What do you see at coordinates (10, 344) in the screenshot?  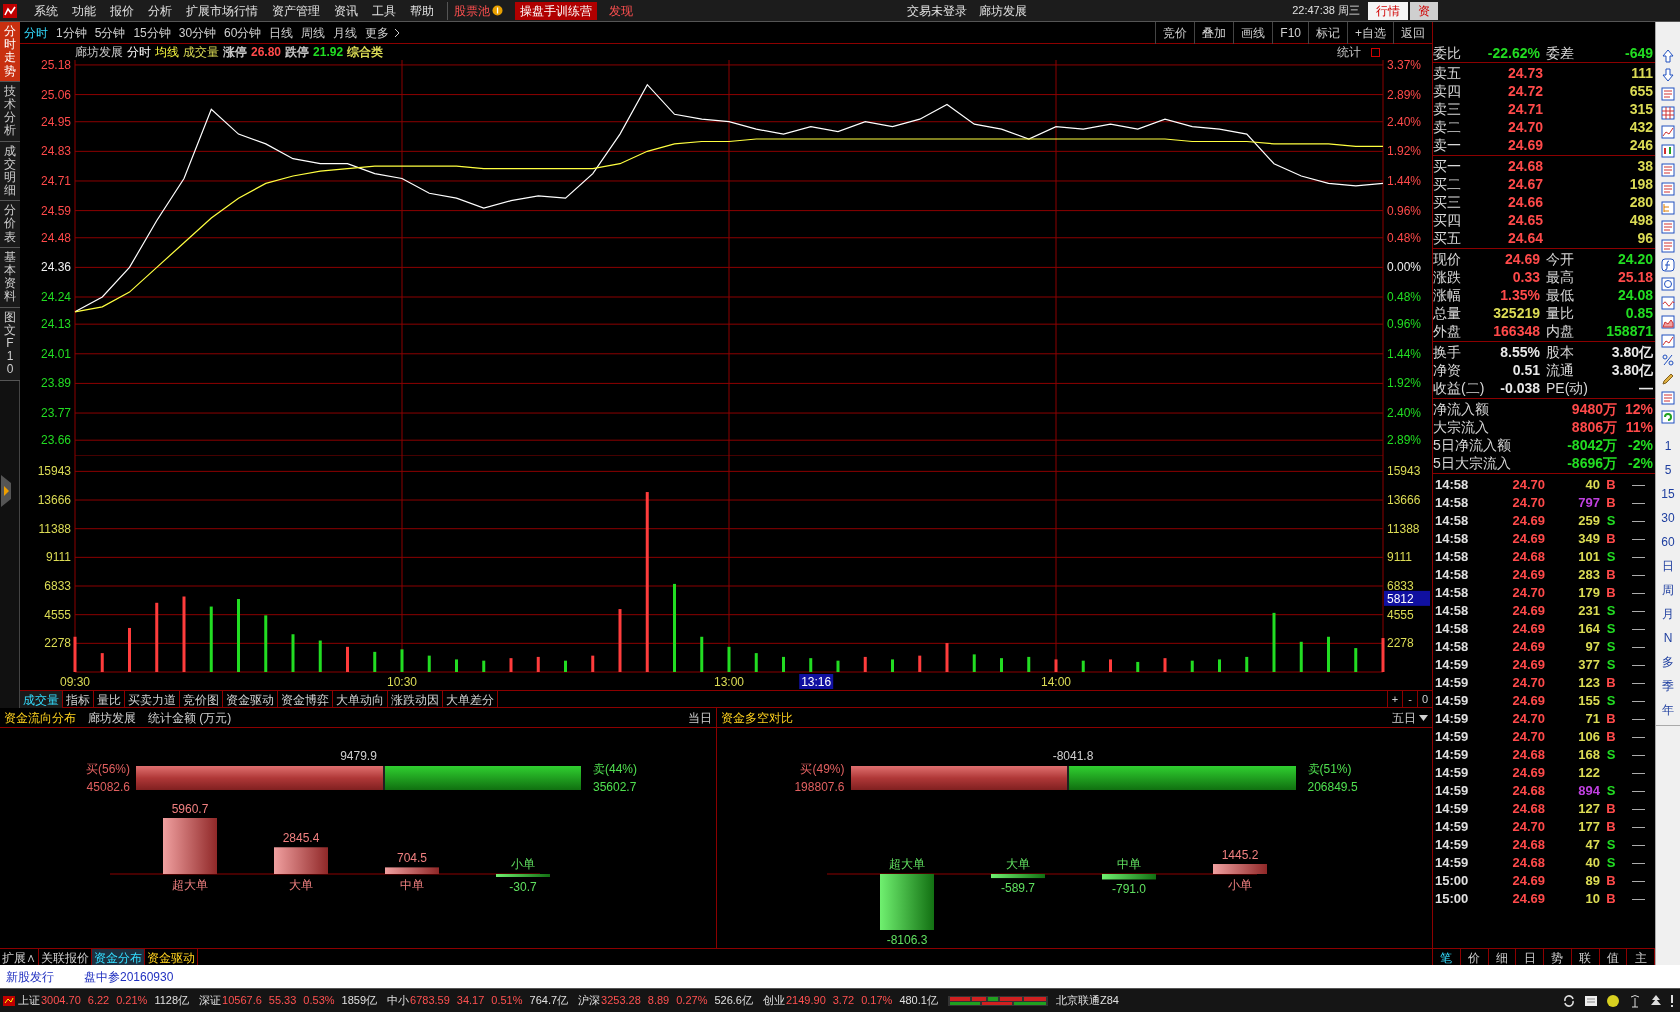 I see `side-tab: 图文F10` at bounding box center [10, 344].